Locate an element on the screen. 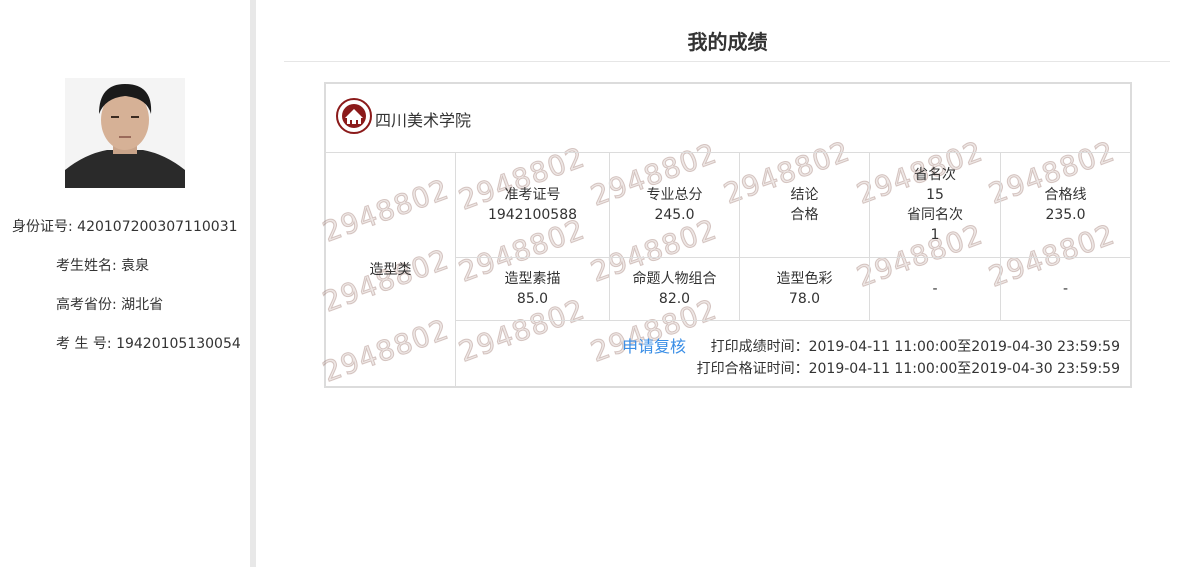 The height and width of the screenshot is (567, 1199). id-number-row: 身份证号: 420107200307110031 is located at coordinates (125, 226).